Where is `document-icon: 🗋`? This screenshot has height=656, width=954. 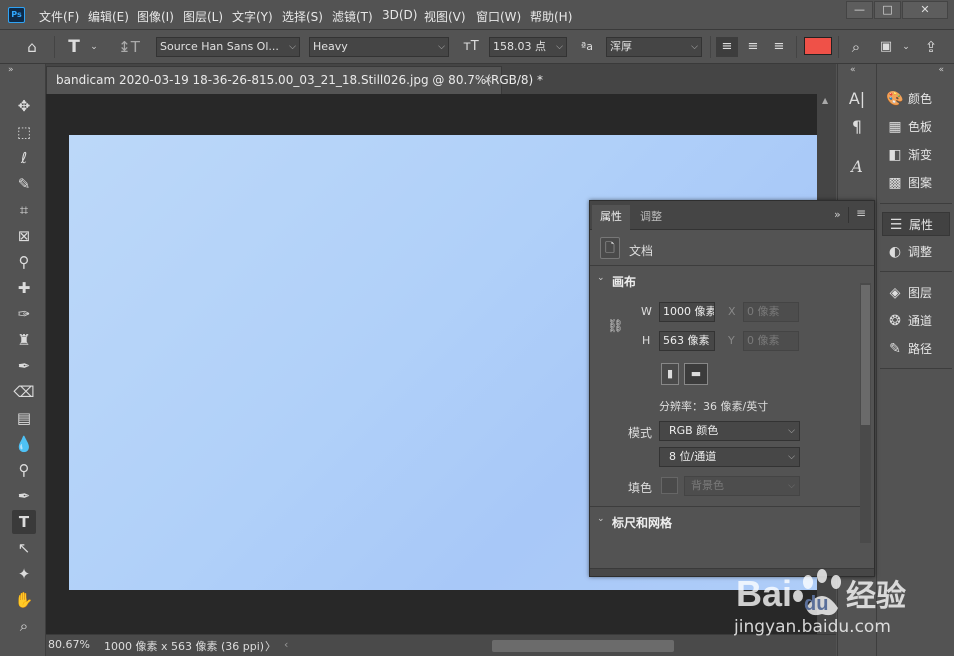 document-icon: 🗋 is located at coordinates (610, 248).